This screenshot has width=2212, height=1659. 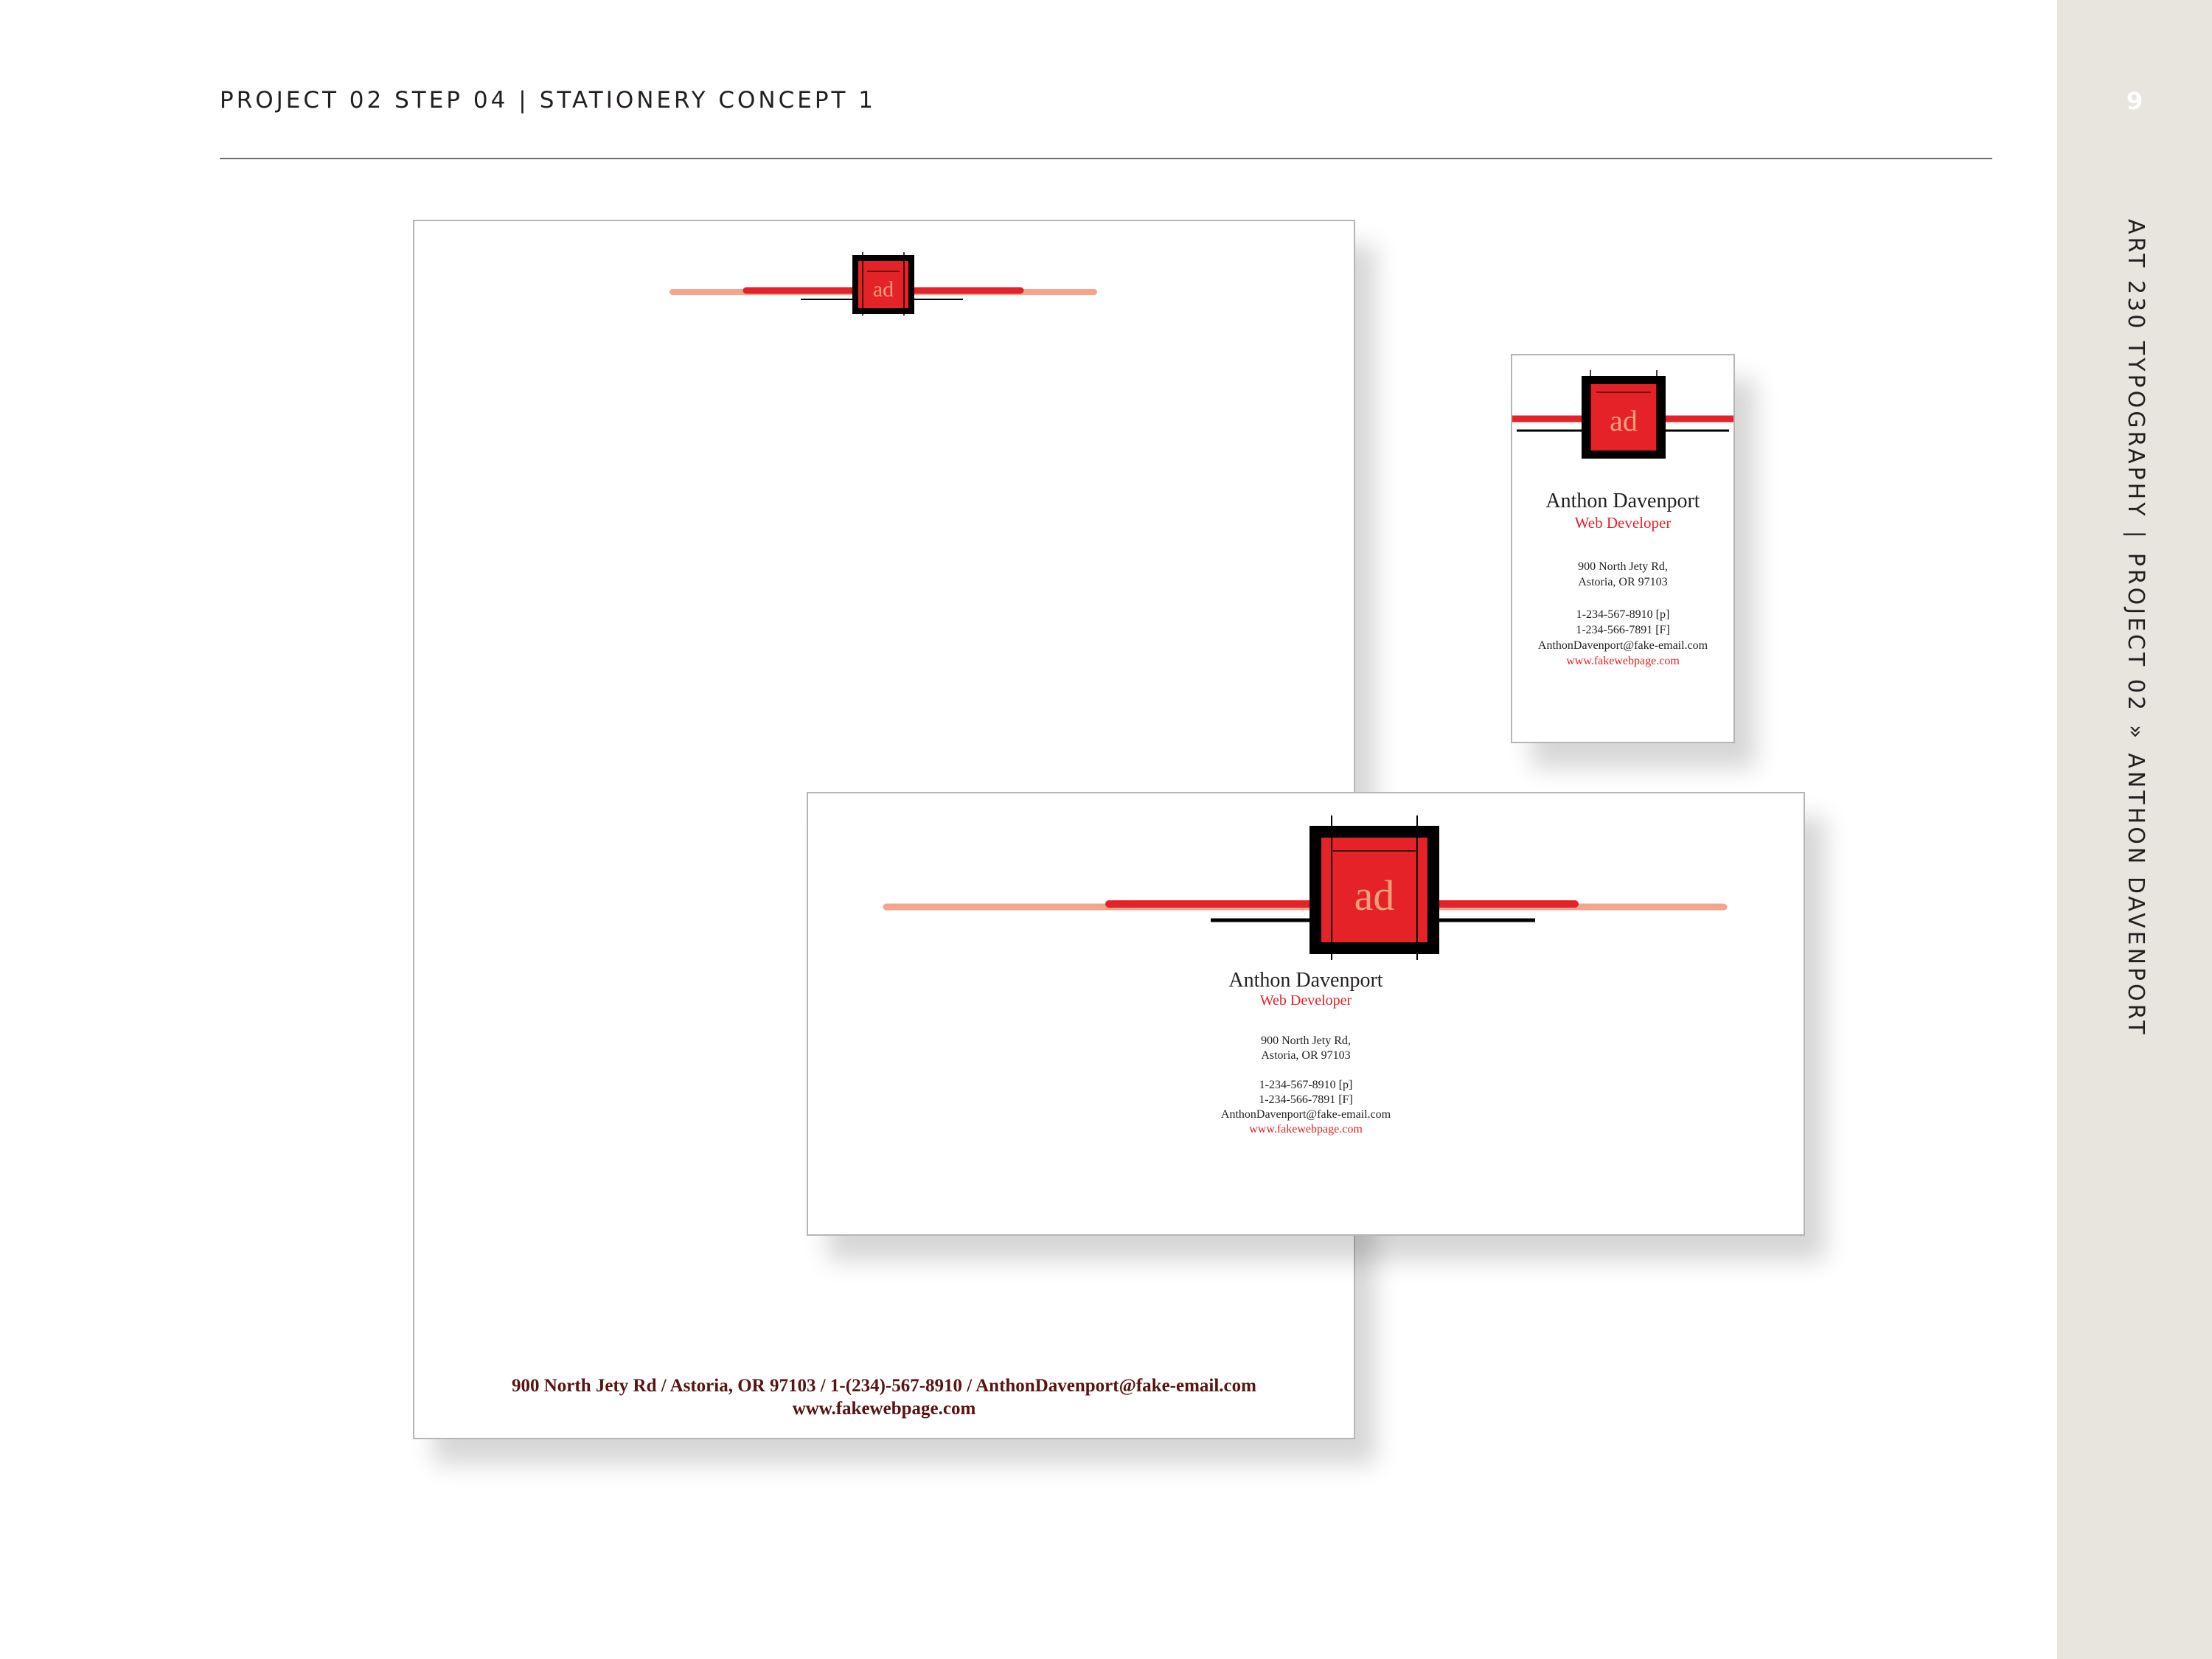 I want to click on business-card-name: Anthon Davenport, so click(x=1622, y=501).